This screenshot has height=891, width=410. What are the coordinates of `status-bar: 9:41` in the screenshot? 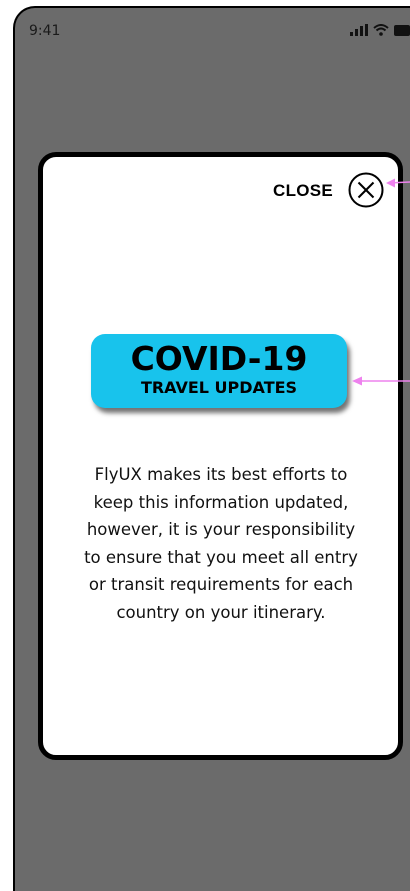 It's located at (212, 28).